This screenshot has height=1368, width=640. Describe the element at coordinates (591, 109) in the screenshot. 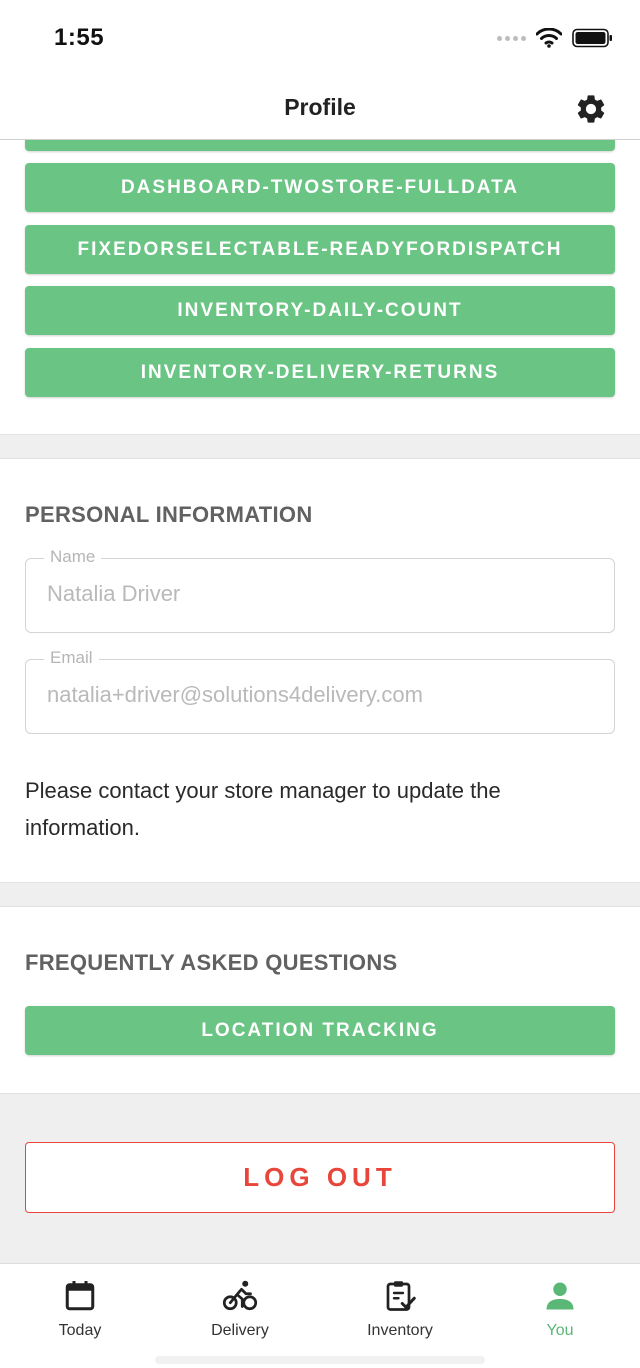

I see `settings-gear-icon` at that location.